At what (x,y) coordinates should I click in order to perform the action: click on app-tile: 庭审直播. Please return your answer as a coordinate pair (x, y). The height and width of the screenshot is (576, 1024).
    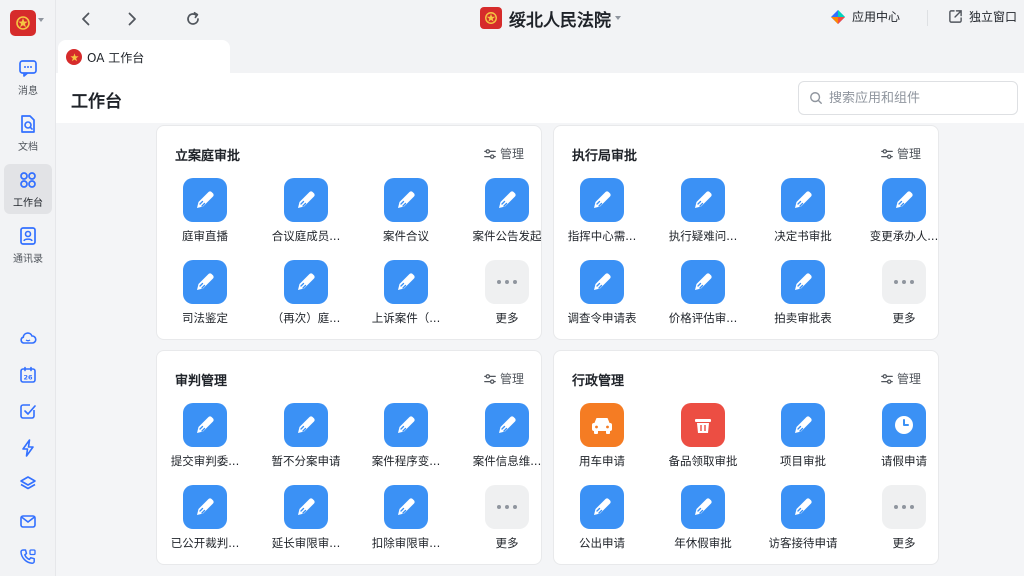
    Looking at the image, I should click on (205, 214).